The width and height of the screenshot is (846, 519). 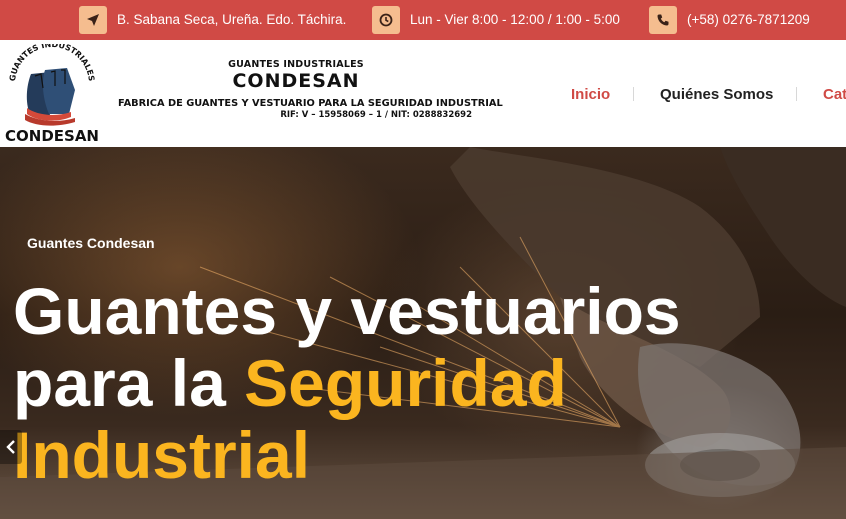 I want to click on hero-title-plain: para la, so click(x=129, y=383).